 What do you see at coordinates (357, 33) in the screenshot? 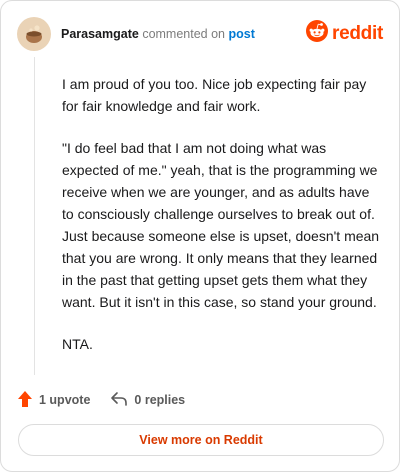
I see `reddit-wordmark: reddit` at bounding box center [357, 33].